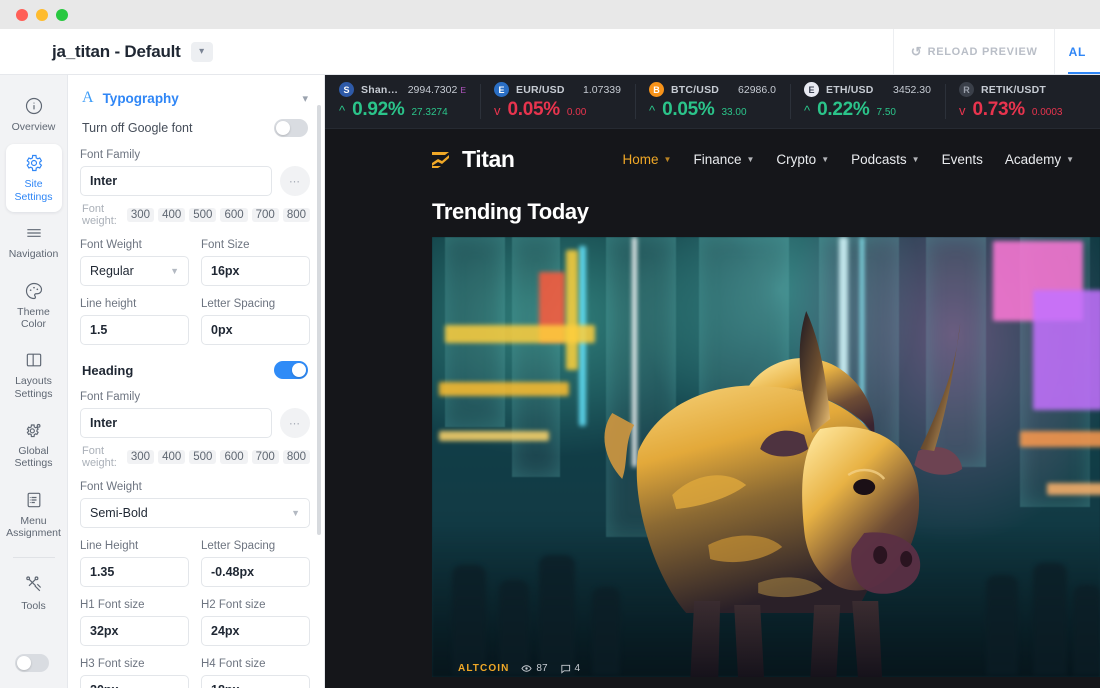 This screenshot has width=1100, height=688. I want to click on ticker-delta: 0.0003, so click(1047, 112).